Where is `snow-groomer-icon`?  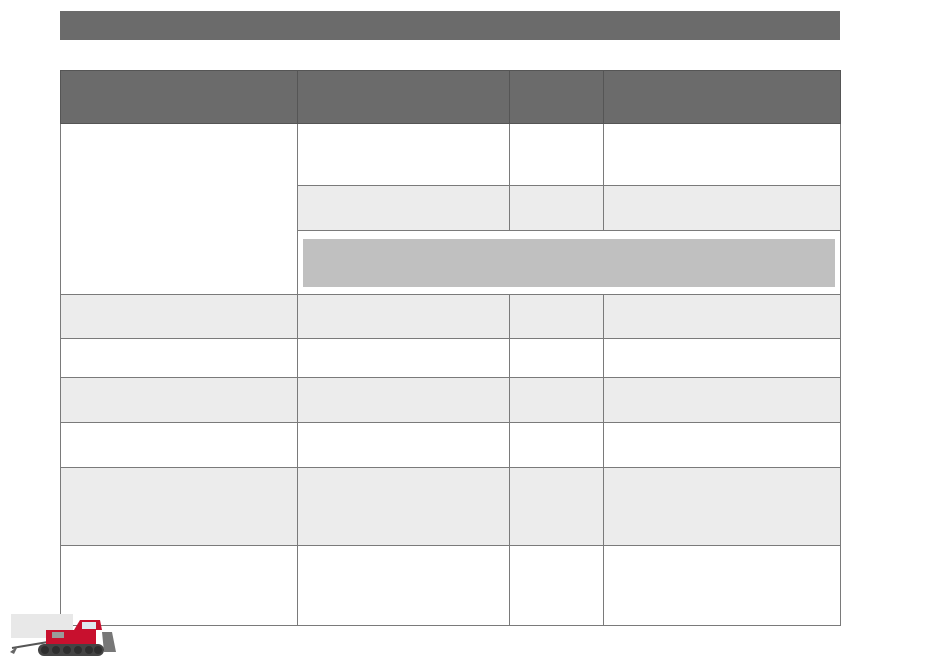 snow-groomer-icon is located at coordinates (68, 639).